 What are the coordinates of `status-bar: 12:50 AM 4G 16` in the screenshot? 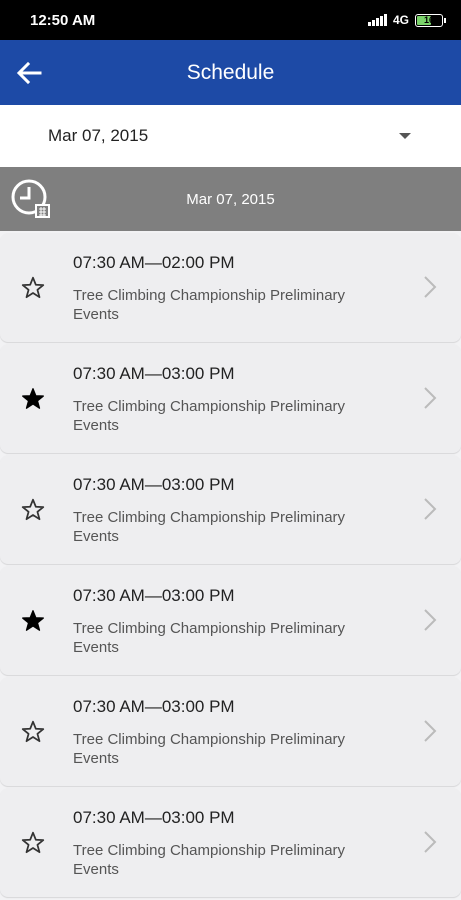 It's located at (230, 20).